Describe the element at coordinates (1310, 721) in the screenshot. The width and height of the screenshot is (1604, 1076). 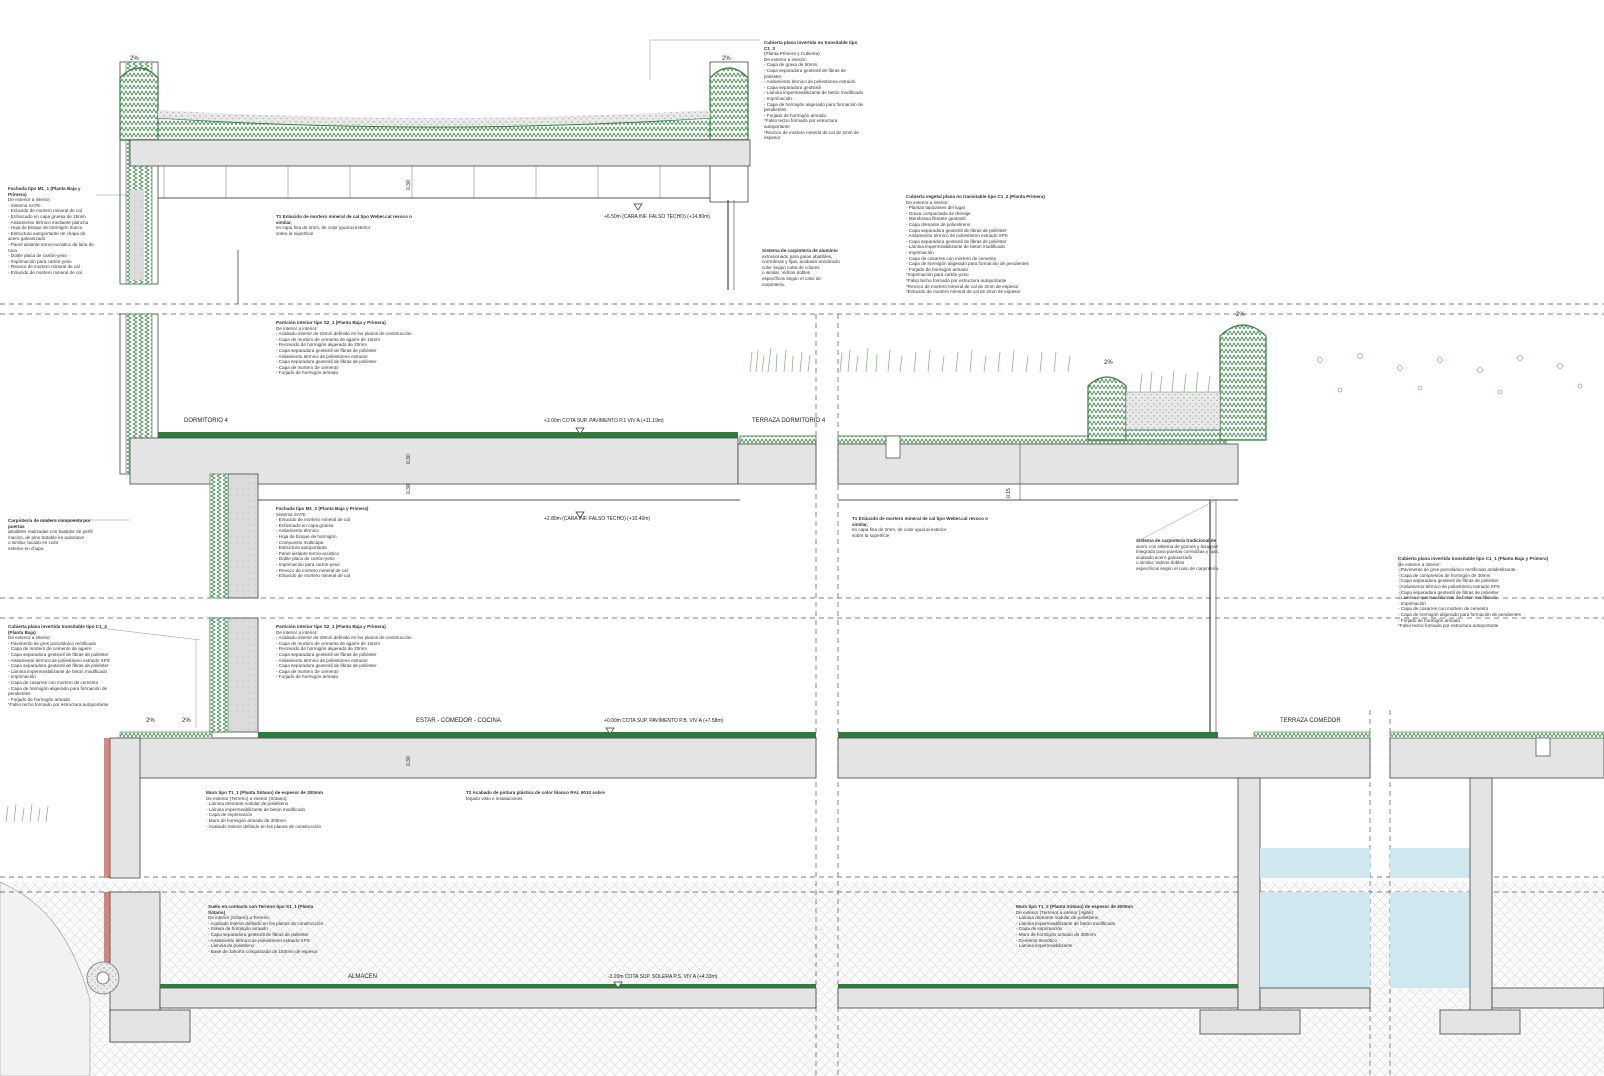
I see `room-terraza-comedor: TERRAZA COMEDOR` at that location.